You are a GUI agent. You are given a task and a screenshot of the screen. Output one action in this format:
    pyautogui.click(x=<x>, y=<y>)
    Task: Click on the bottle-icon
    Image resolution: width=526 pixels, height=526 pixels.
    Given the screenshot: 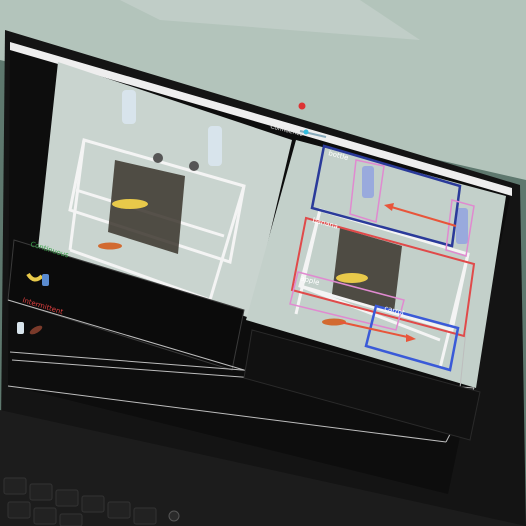 What is the action you would take?
    pyautogui.click(x=45, y=280)
    